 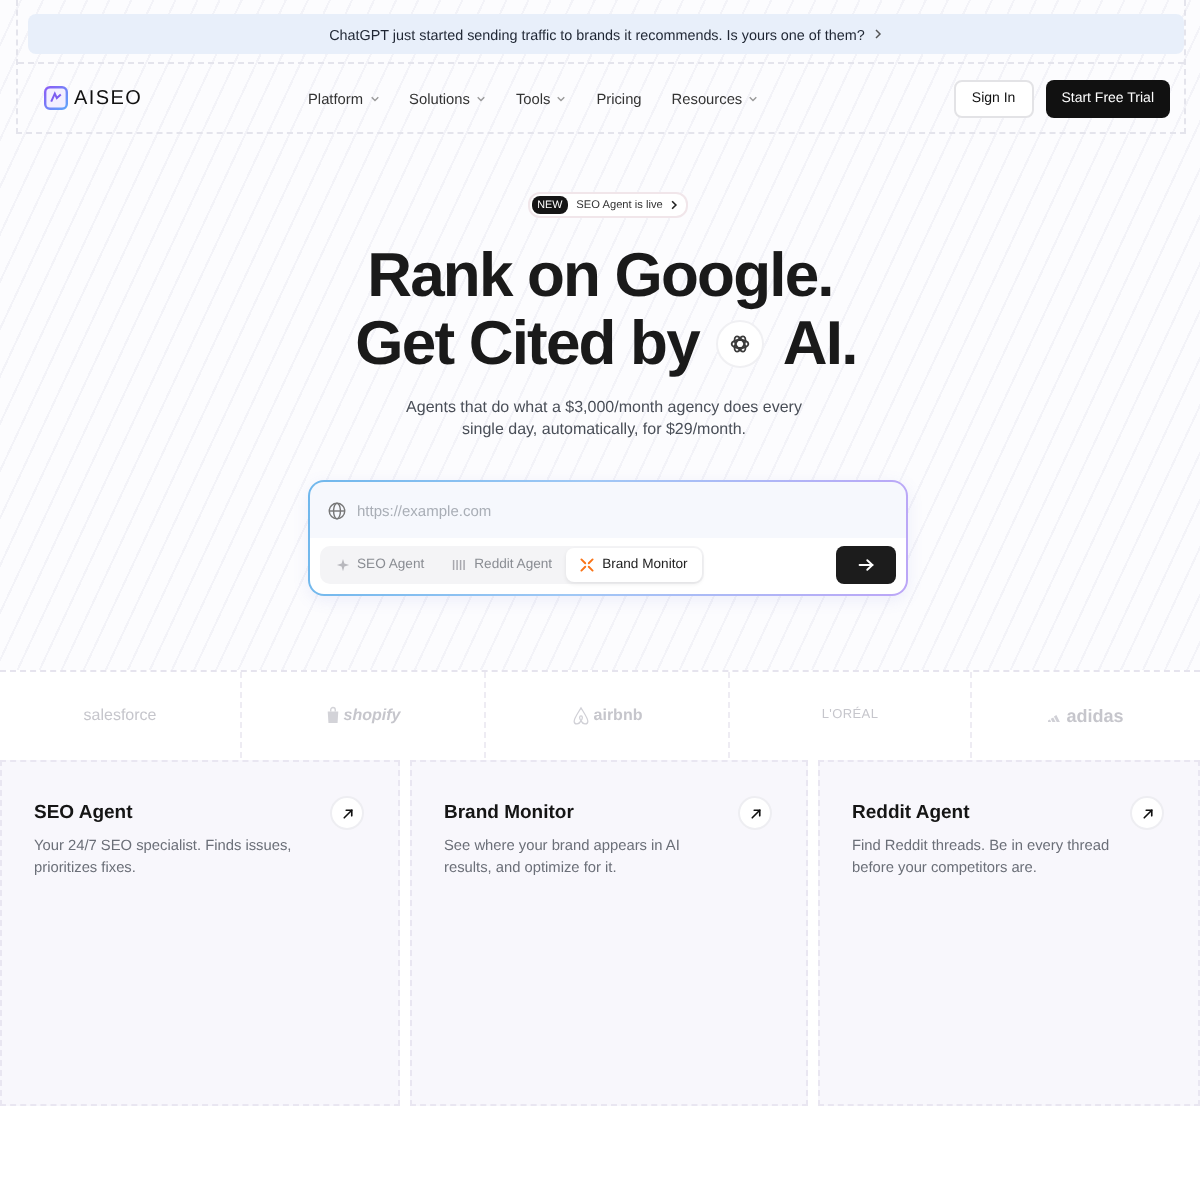 I want to click on brand-name: AISEO, so click(x=108, y=98).